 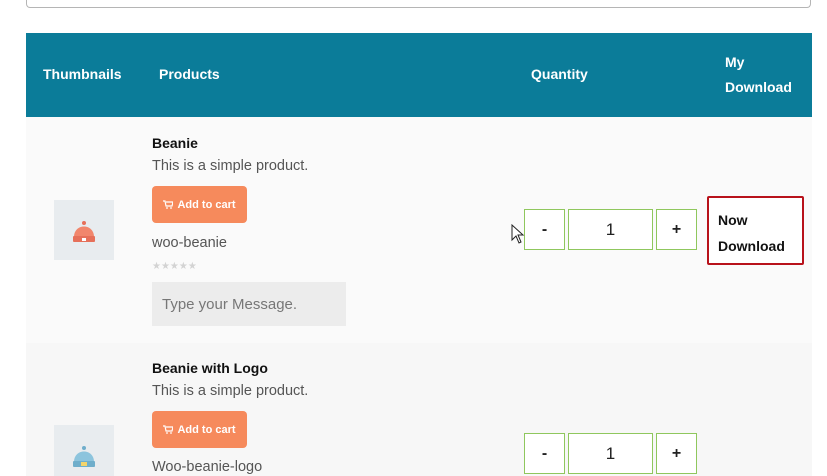 What do you see at coordinates (210, 368) in the screenshot?
I see `product-name: Beanie with Logo` at bounding box center [210, 368].